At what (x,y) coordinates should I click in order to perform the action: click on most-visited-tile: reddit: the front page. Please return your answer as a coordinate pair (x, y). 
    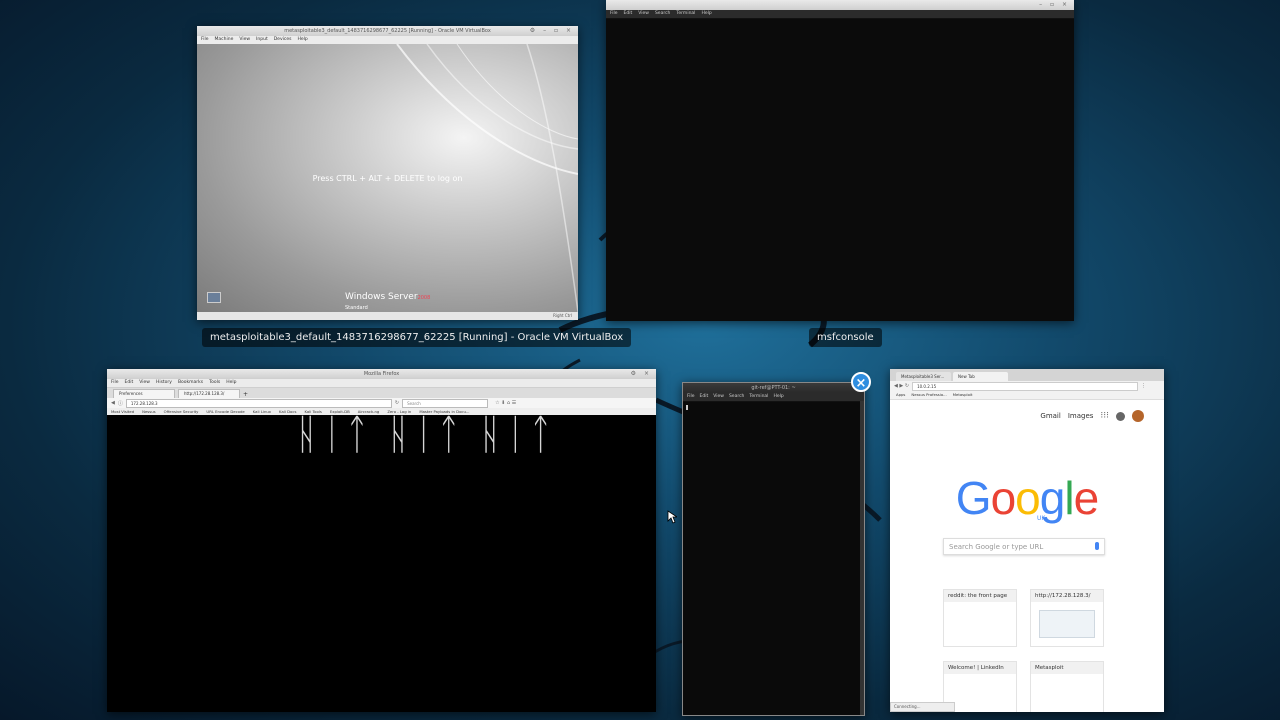
    Looking at the image, I should click on (980, 618).